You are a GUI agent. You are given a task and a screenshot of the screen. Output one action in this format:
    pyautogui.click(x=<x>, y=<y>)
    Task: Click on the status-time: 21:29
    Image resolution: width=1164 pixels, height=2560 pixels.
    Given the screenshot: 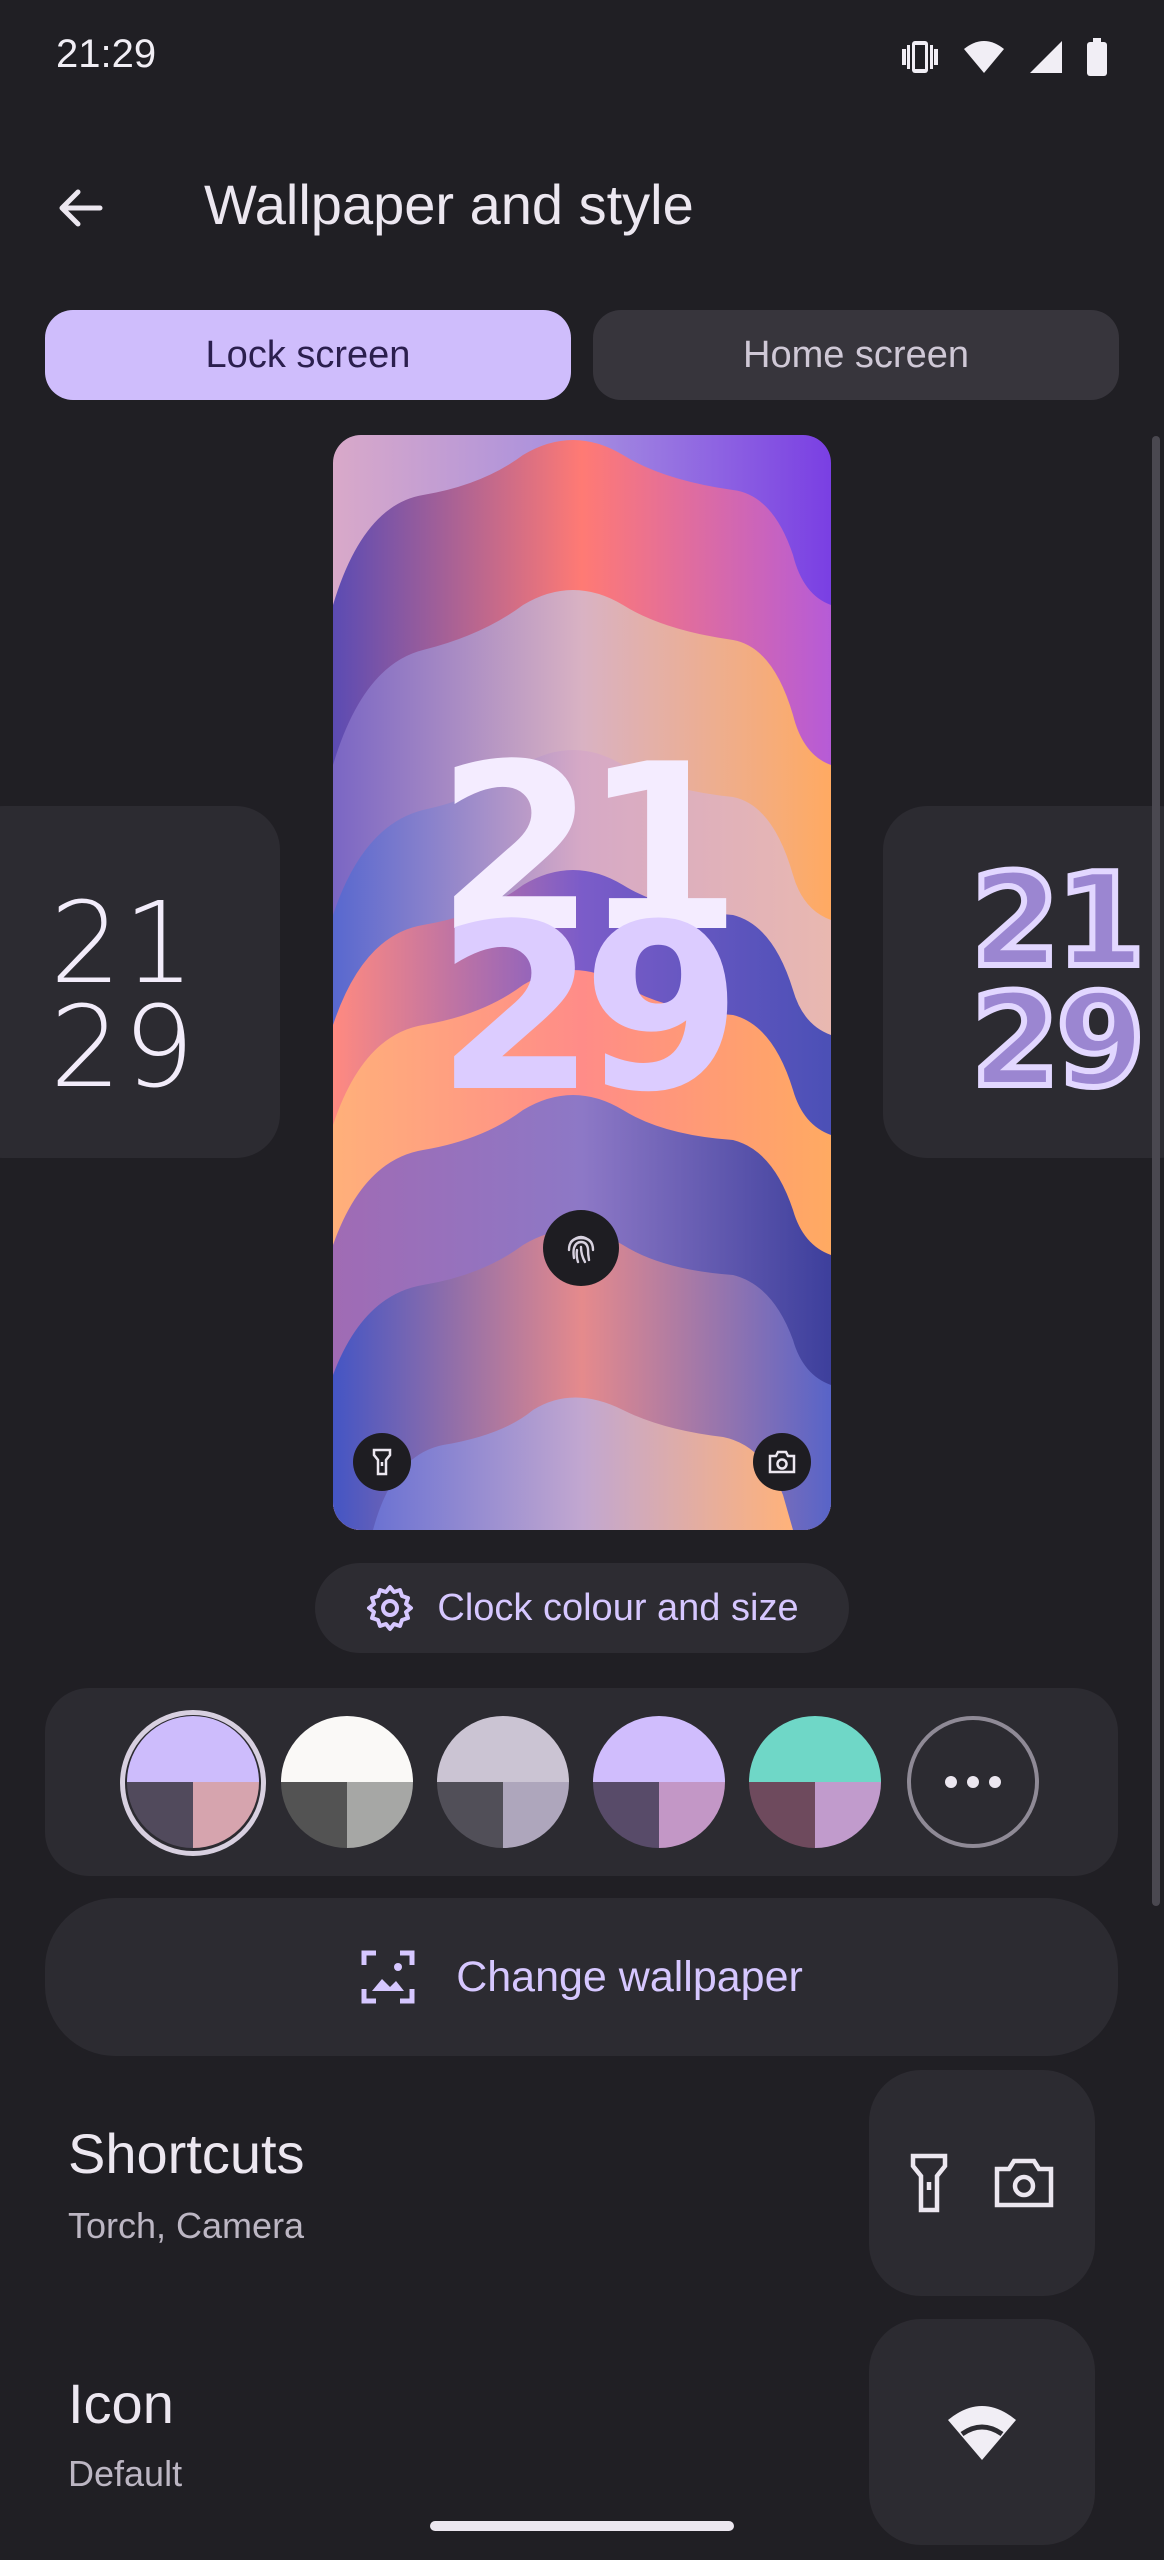 What is the action you would take?
    pyautogui.click(x=106, y=54)
    